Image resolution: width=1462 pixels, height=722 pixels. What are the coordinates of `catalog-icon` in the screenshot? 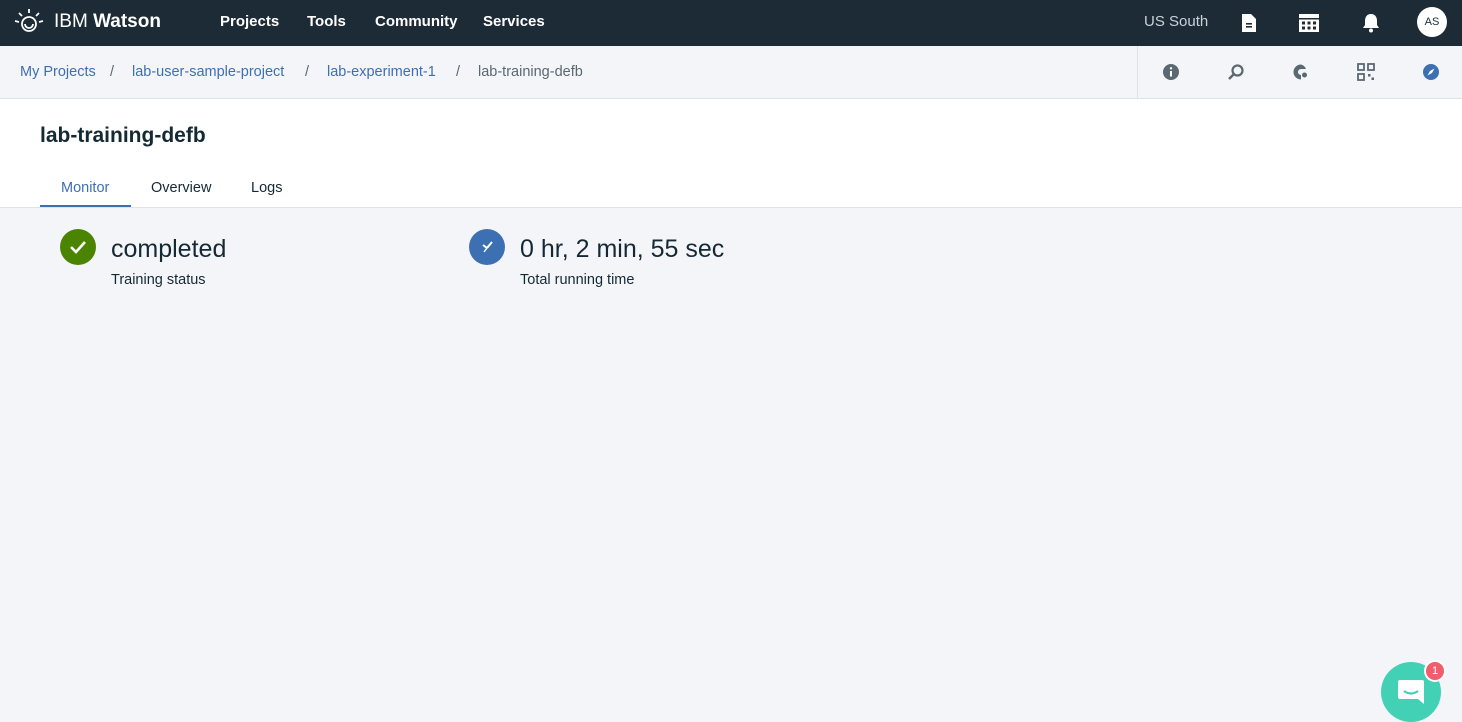 It's located at (1309, 23).